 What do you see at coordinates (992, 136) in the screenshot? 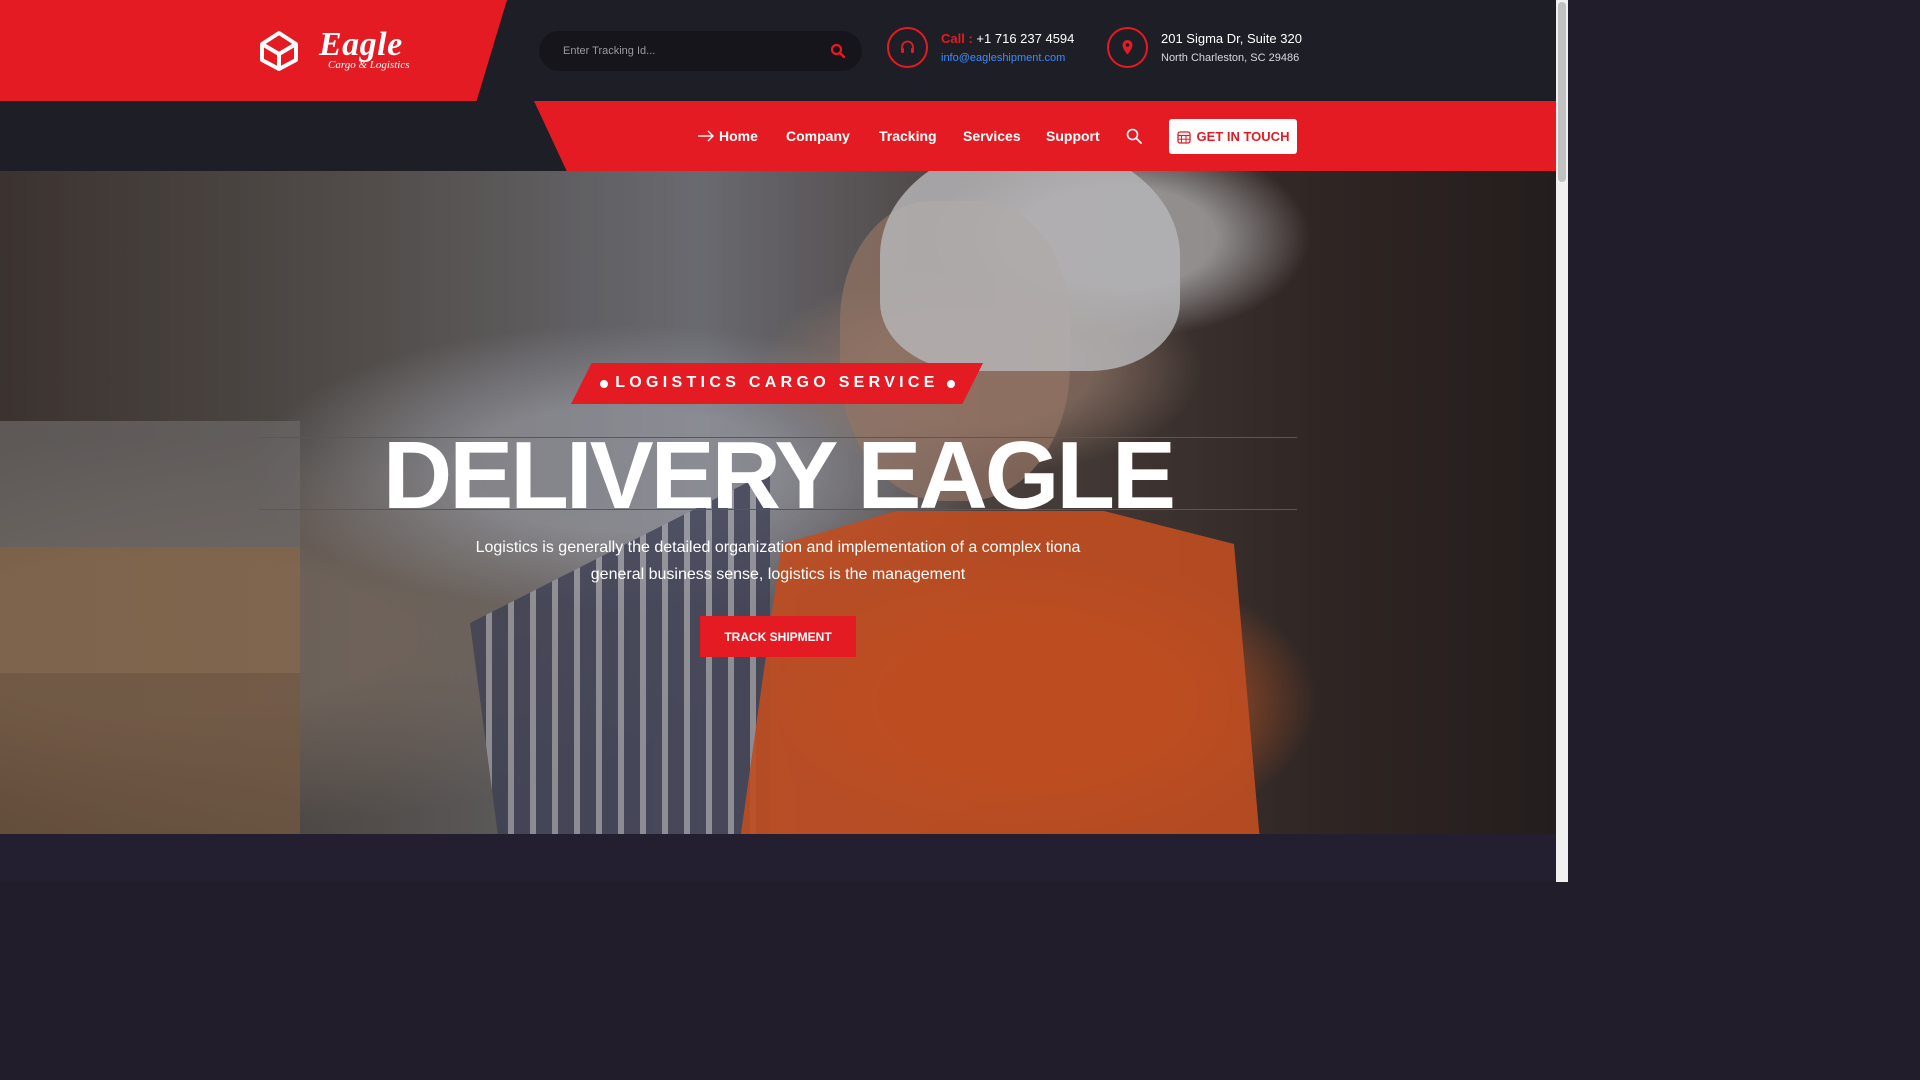
I see `nav-item-services: Services` at bounding box center [992, 136].